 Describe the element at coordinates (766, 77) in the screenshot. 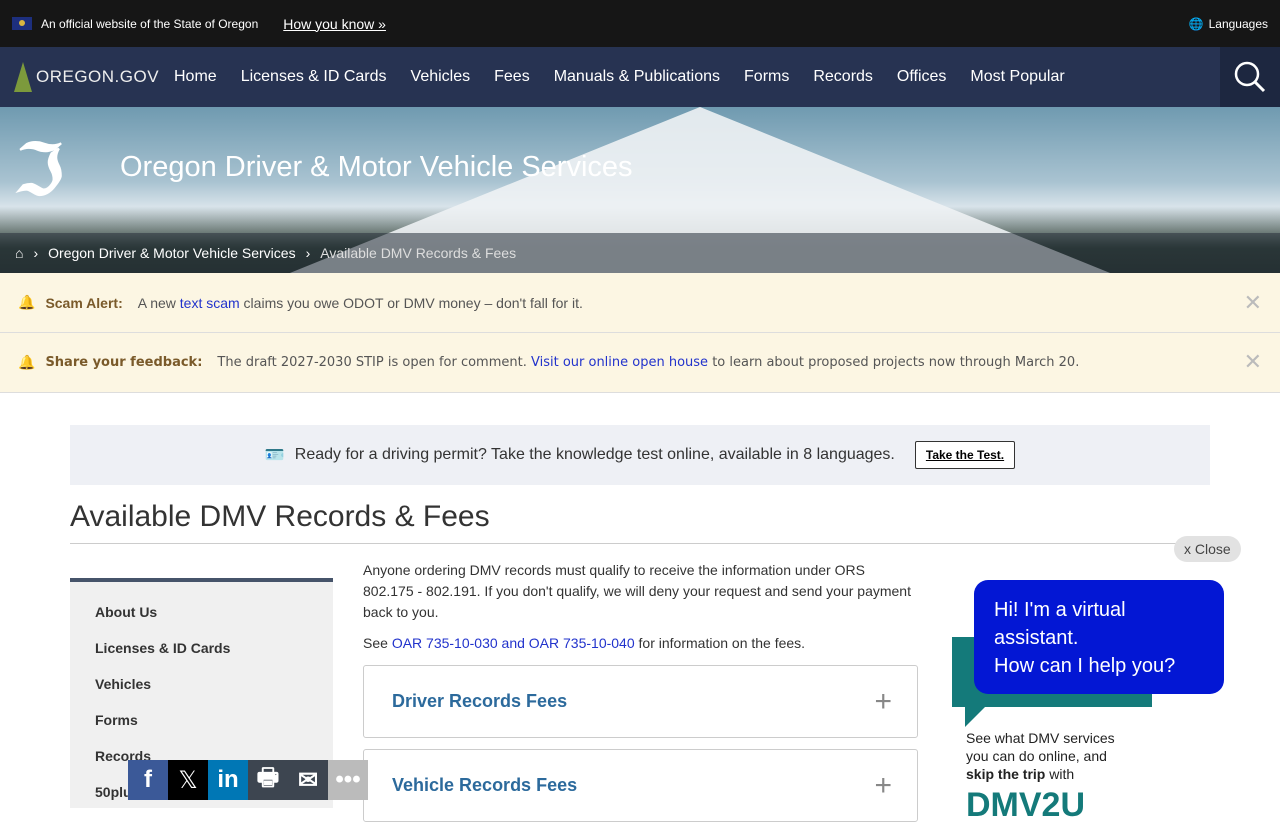

I see `nav-forms: Forms` at that location.